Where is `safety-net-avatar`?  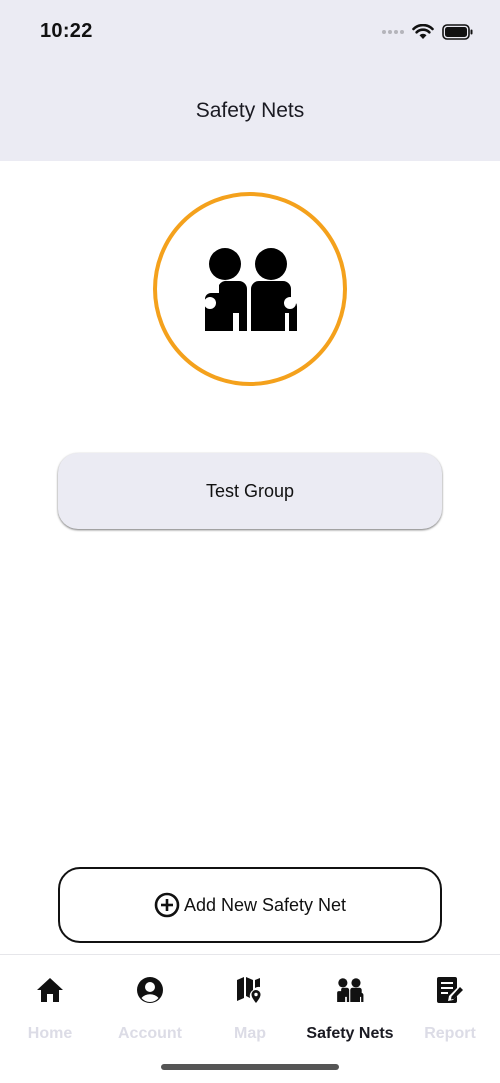 safety-net-avatar is located at coordinates (250, 289).